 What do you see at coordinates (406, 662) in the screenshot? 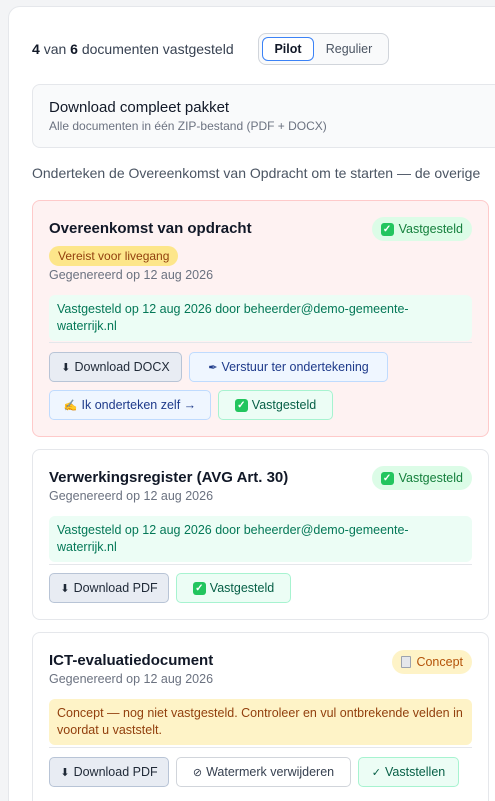
I see `document-icon` at bounding box center [406, 662].